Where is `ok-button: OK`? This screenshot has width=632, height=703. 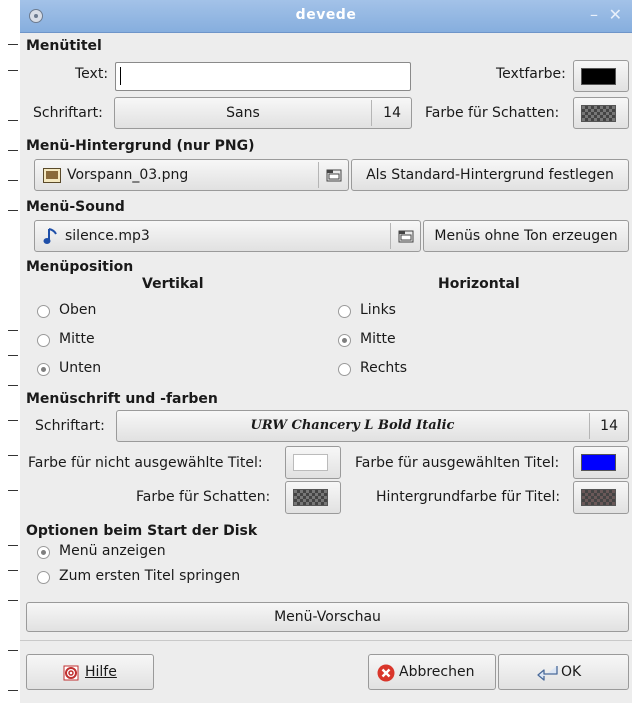
ok-button: OK is located at coordinates (563, 672).